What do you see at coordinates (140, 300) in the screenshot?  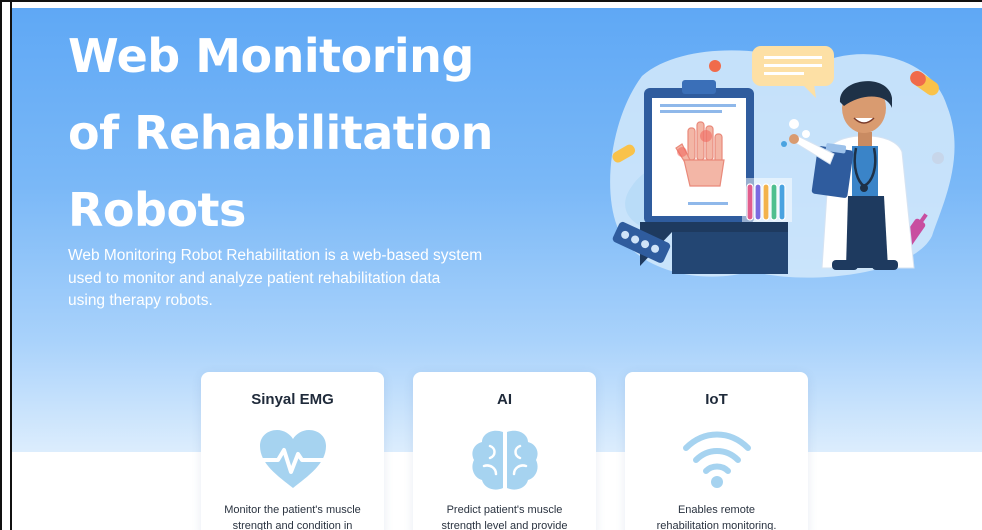 I see `hero-description-line: using therapy robots.` at bounding box center [140, 300].